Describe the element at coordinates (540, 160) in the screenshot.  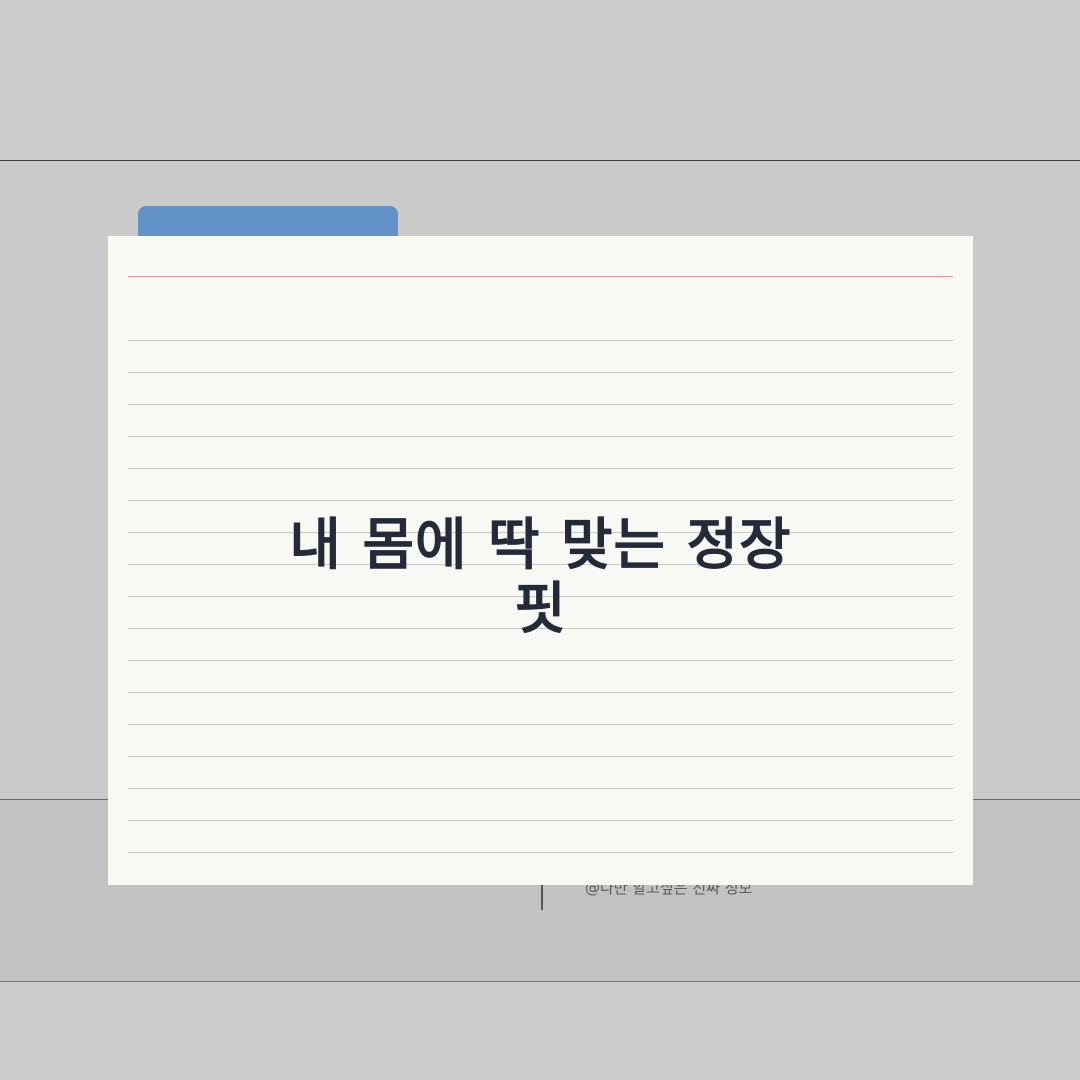
I see `top-divider` at that location.